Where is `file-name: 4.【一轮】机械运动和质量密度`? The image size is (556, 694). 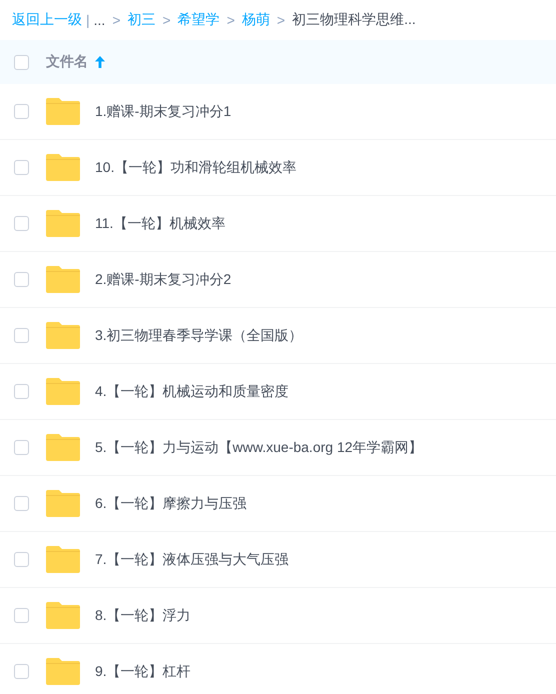 file-name: 4.【一轮】机械运动和质量密度 is located at coordinates (192, 391).